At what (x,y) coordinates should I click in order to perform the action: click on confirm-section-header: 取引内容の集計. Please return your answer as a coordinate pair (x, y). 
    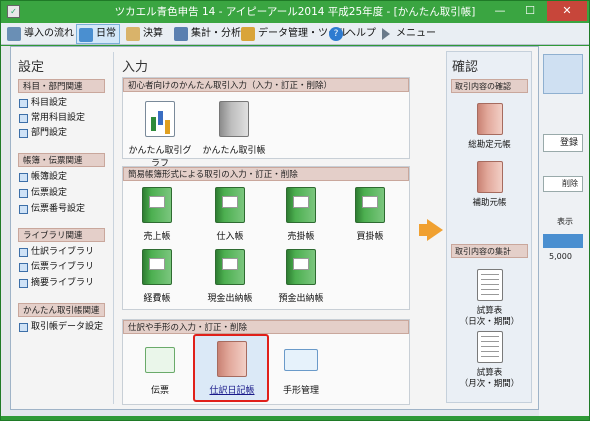
    Looking at the image, I should click on (489, 251).